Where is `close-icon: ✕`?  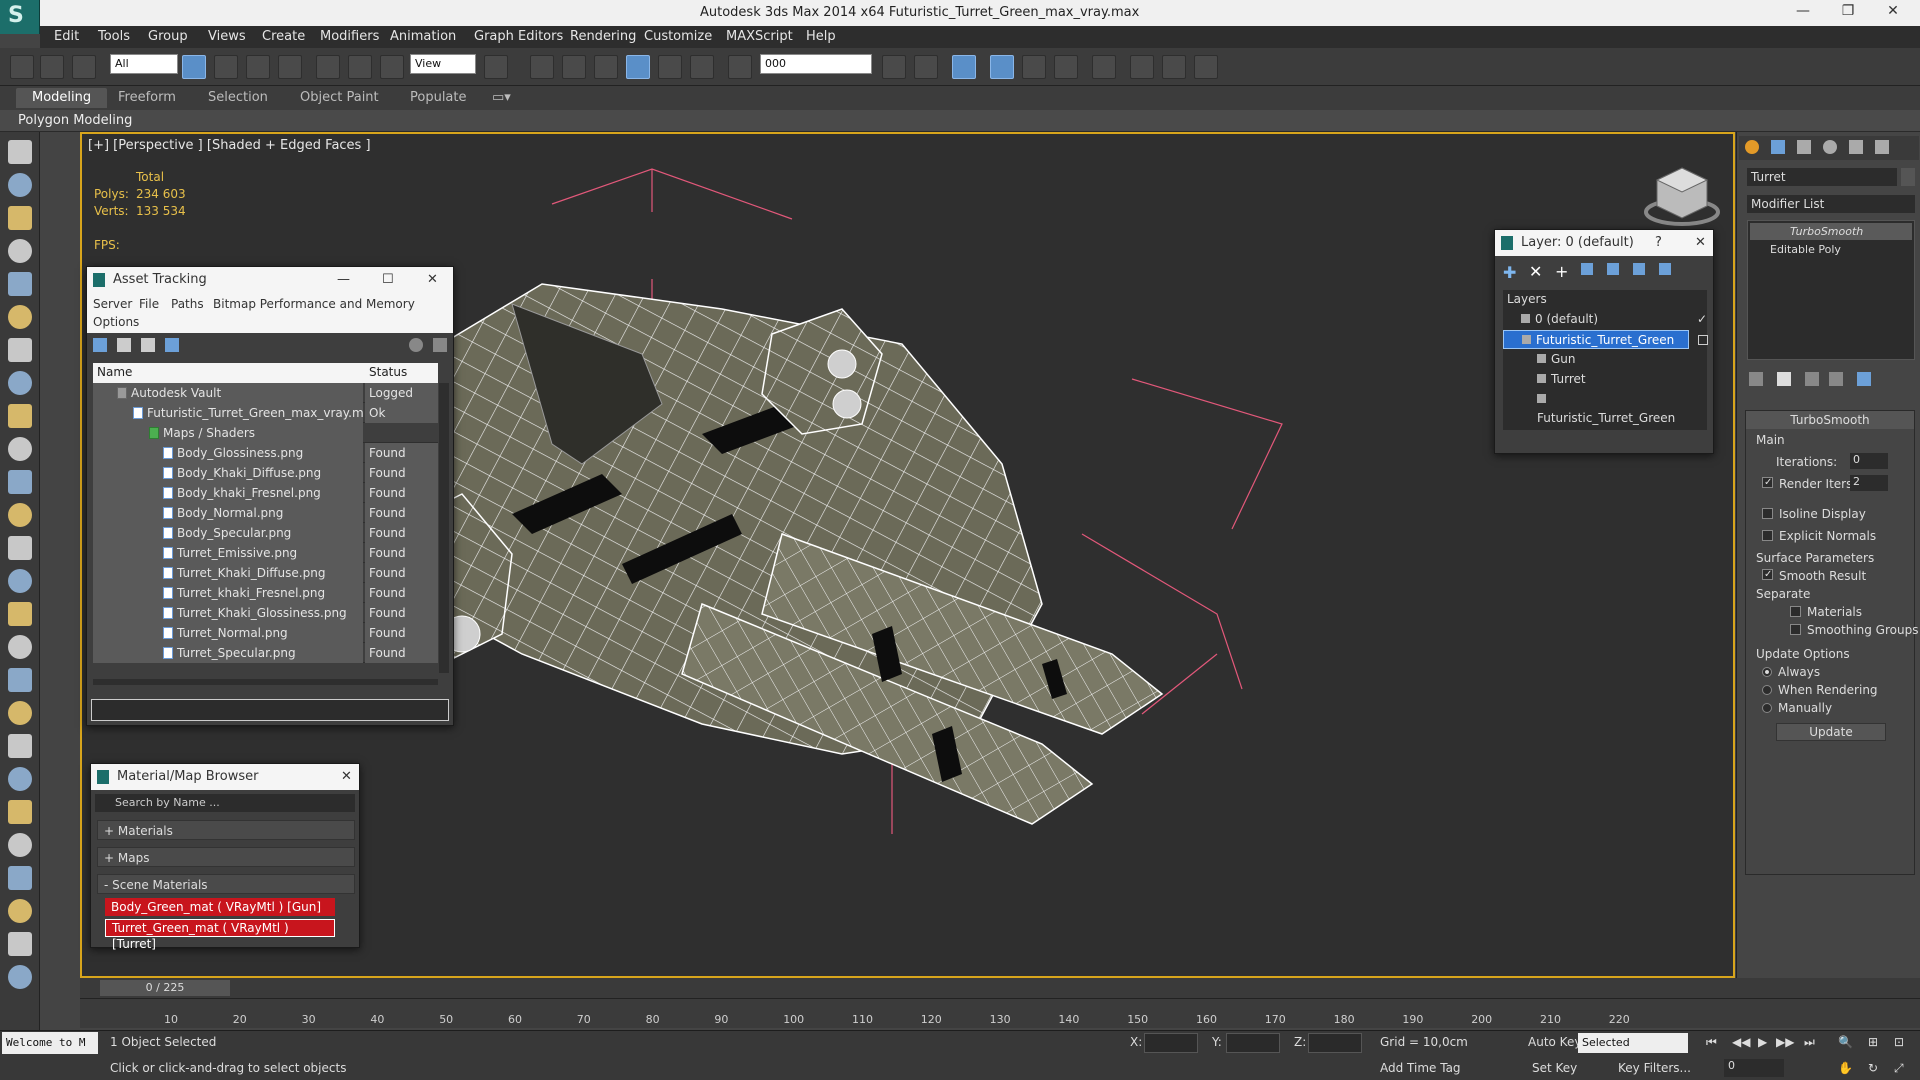
close-icon: ✕ is located at coordinates (1700, 243).